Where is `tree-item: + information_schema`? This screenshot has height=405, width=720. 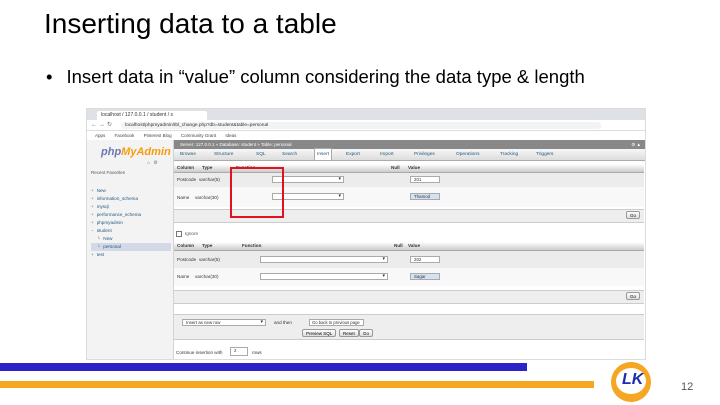 tree-item: + information_schema is located at coordinates (115, 198).